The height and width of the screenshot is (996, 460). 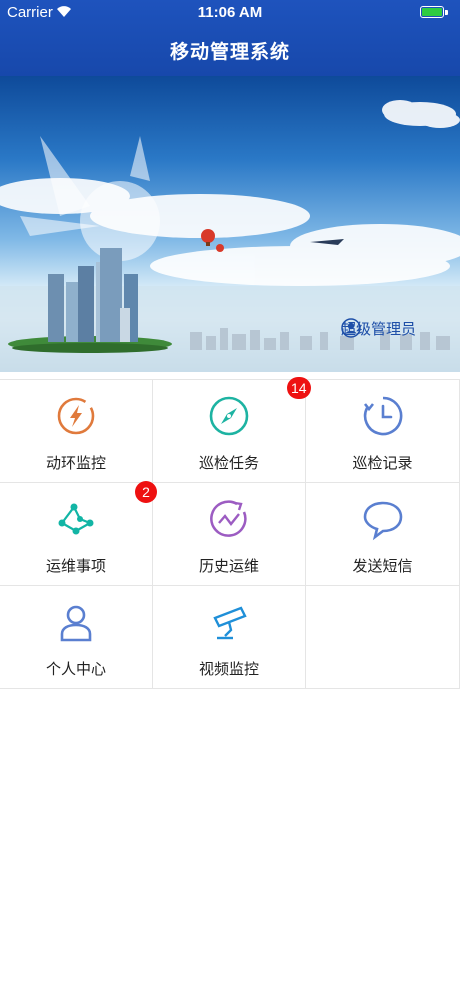 I want to click on nav-bar: Carrier 11:06 AM 移动管理系统, so click(x=230, y=38).